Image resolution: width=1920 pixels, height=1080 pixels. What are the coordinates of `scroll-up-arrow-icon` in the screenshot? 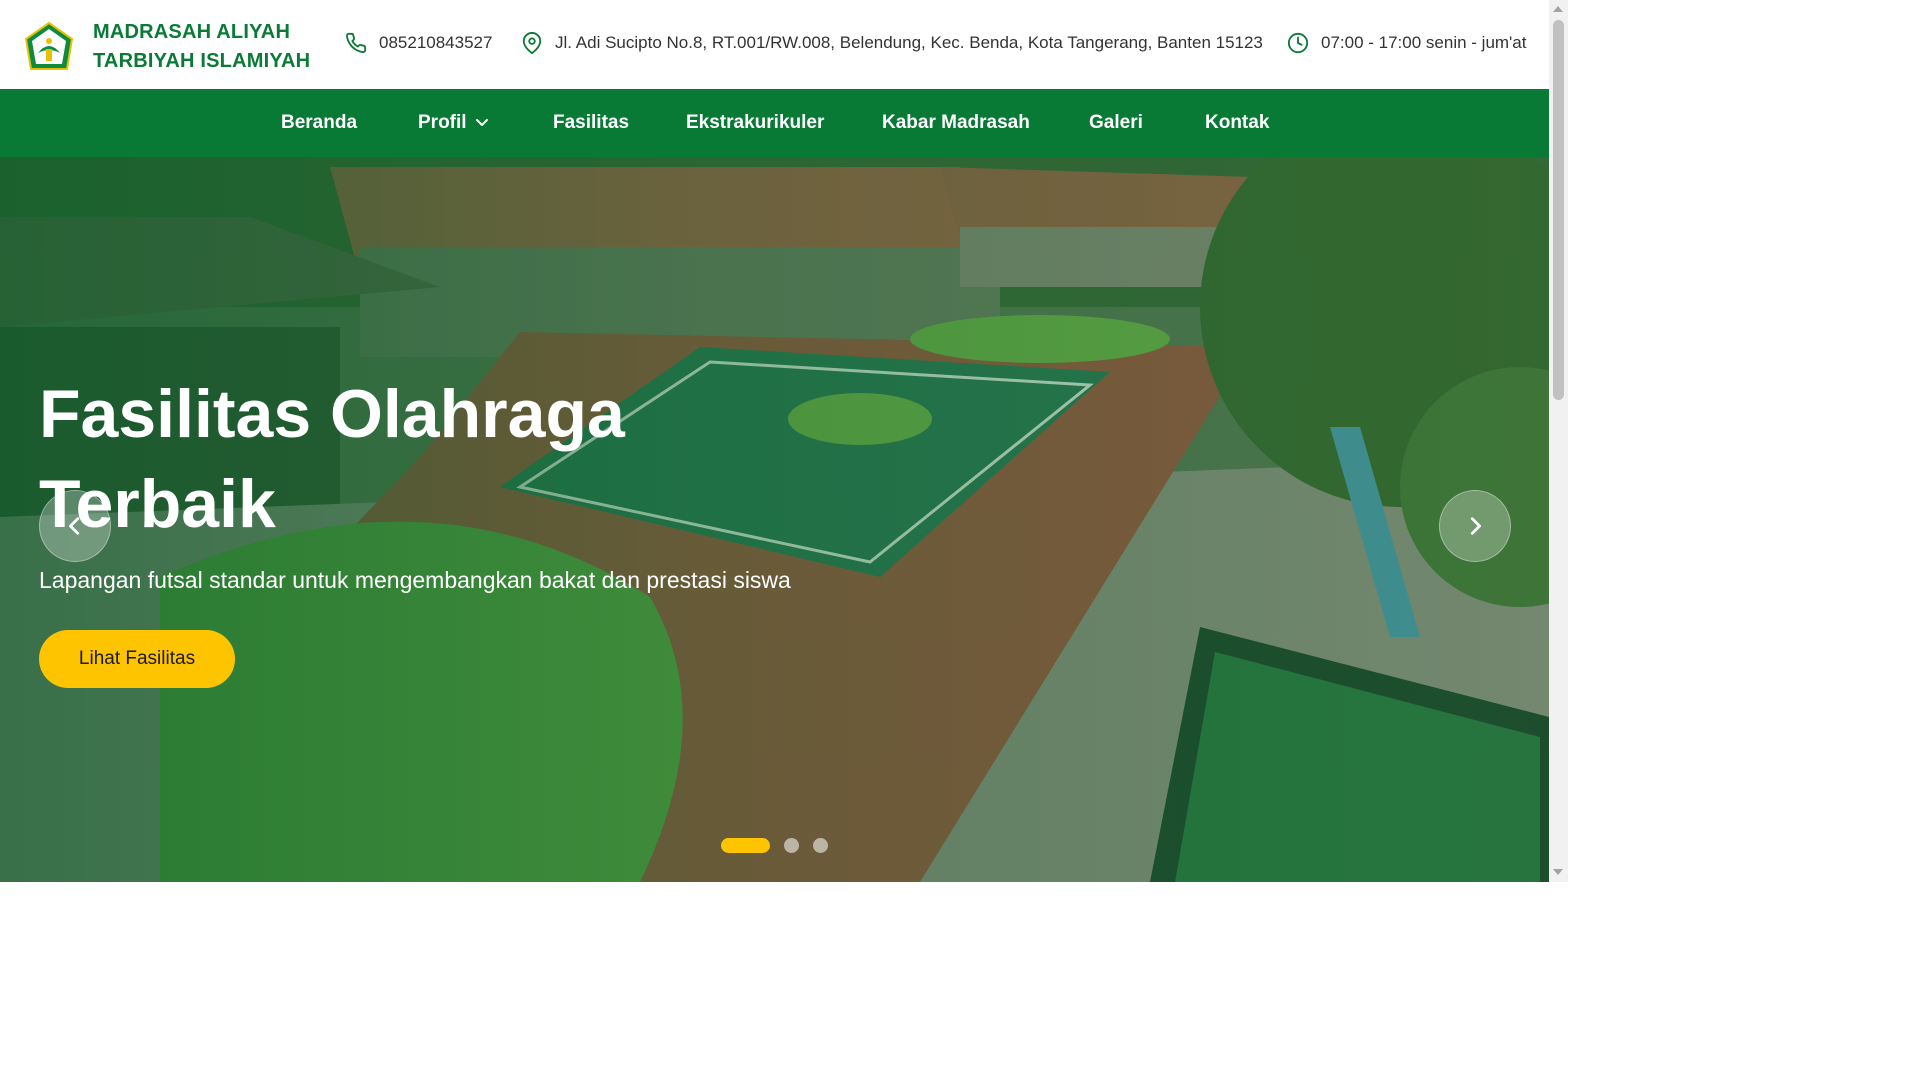 It's located at (1558, 9).